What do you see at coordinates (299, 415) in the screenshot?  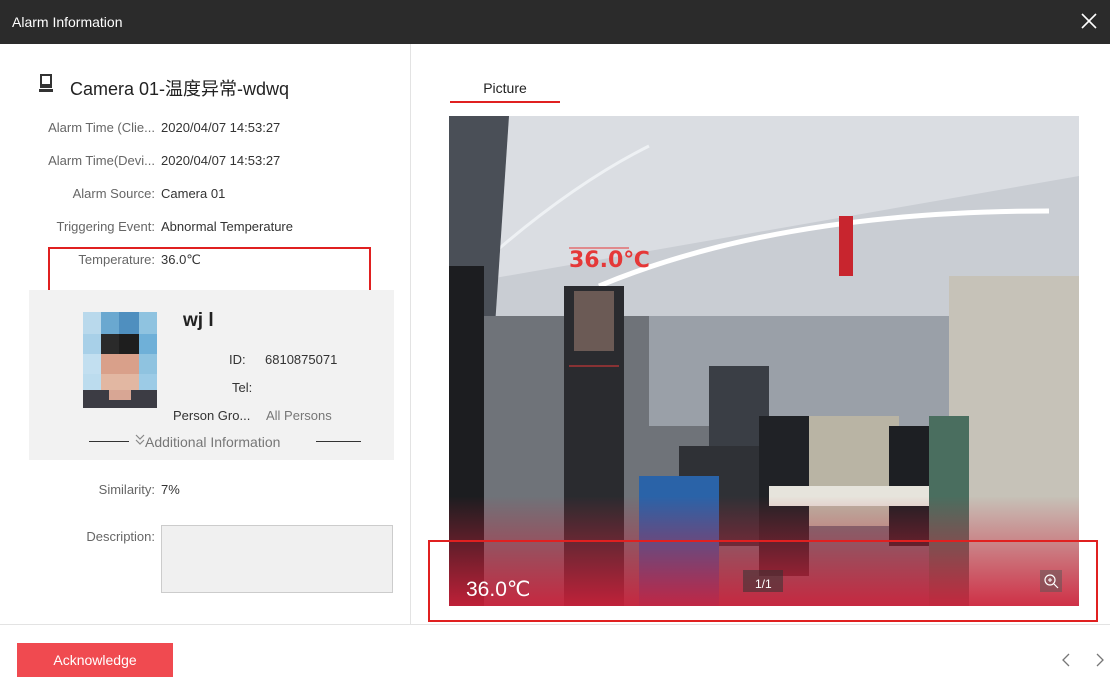 I see `person-group-value: All Persons` at bounding box center [299, 415].